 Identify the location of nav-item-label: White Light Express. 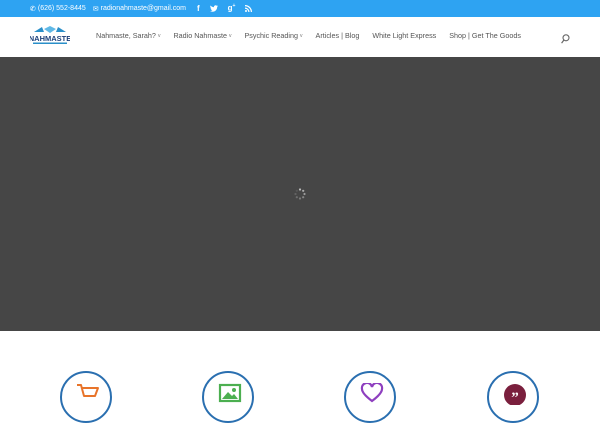
(404, 35).